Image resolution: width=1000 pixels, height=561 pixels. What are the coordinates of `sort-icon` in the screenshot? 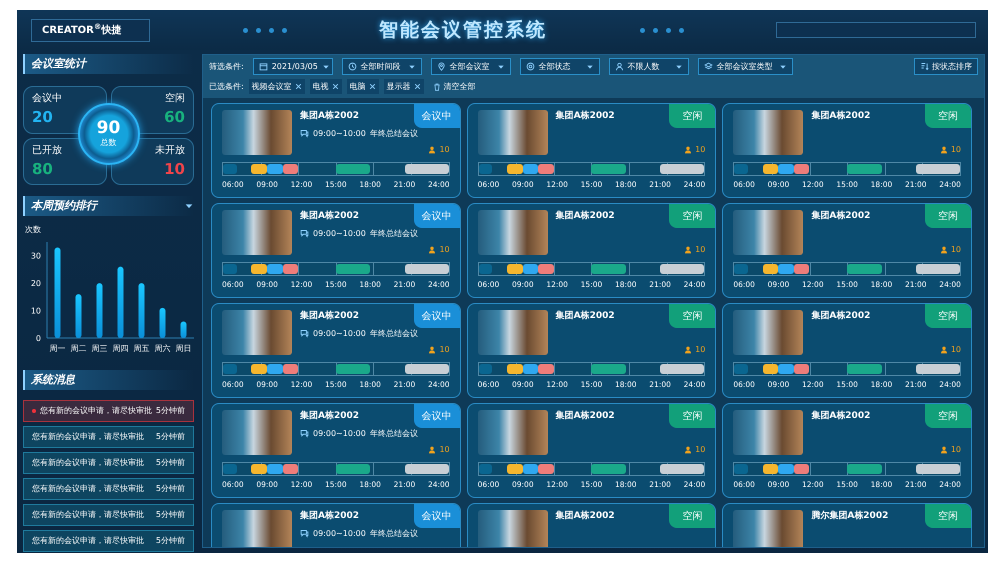 It's located at (924, 66).